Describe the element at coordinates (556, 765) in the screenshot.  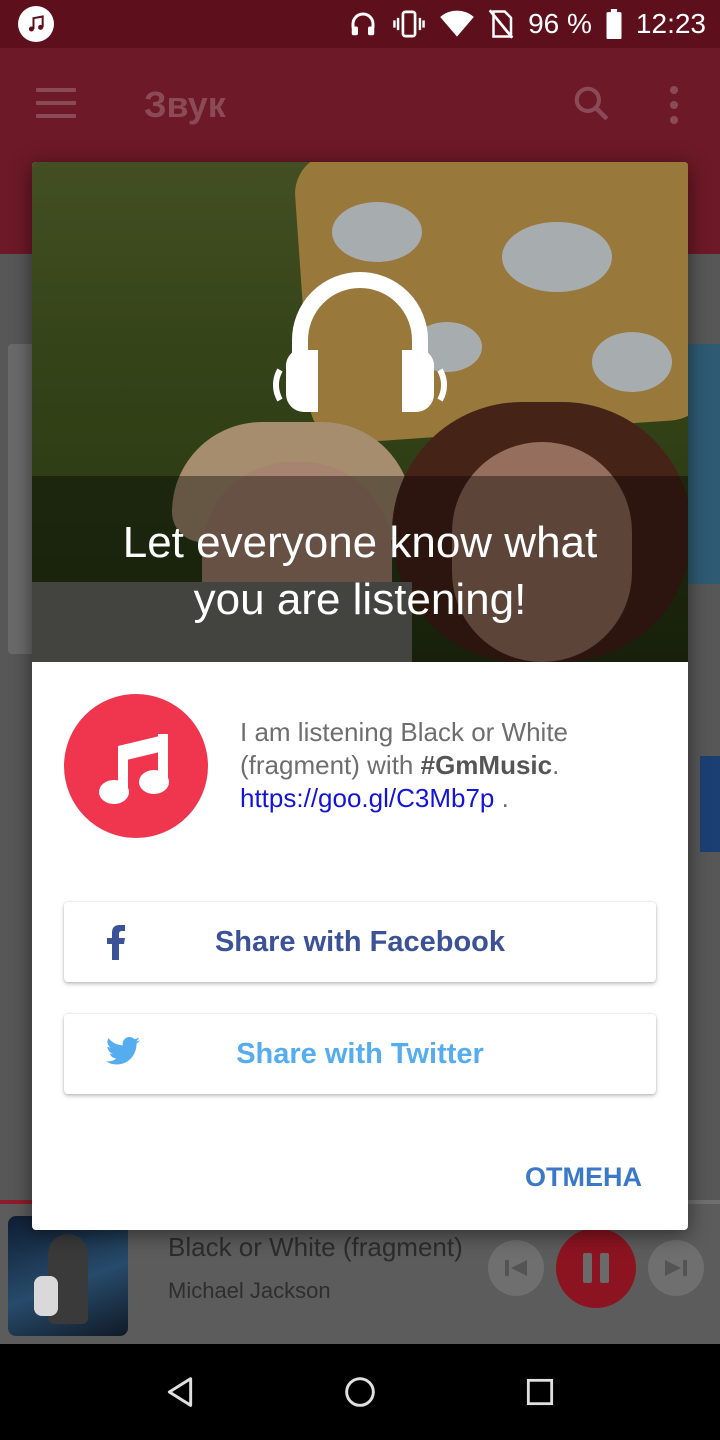
I see `message-period: .` at that location.